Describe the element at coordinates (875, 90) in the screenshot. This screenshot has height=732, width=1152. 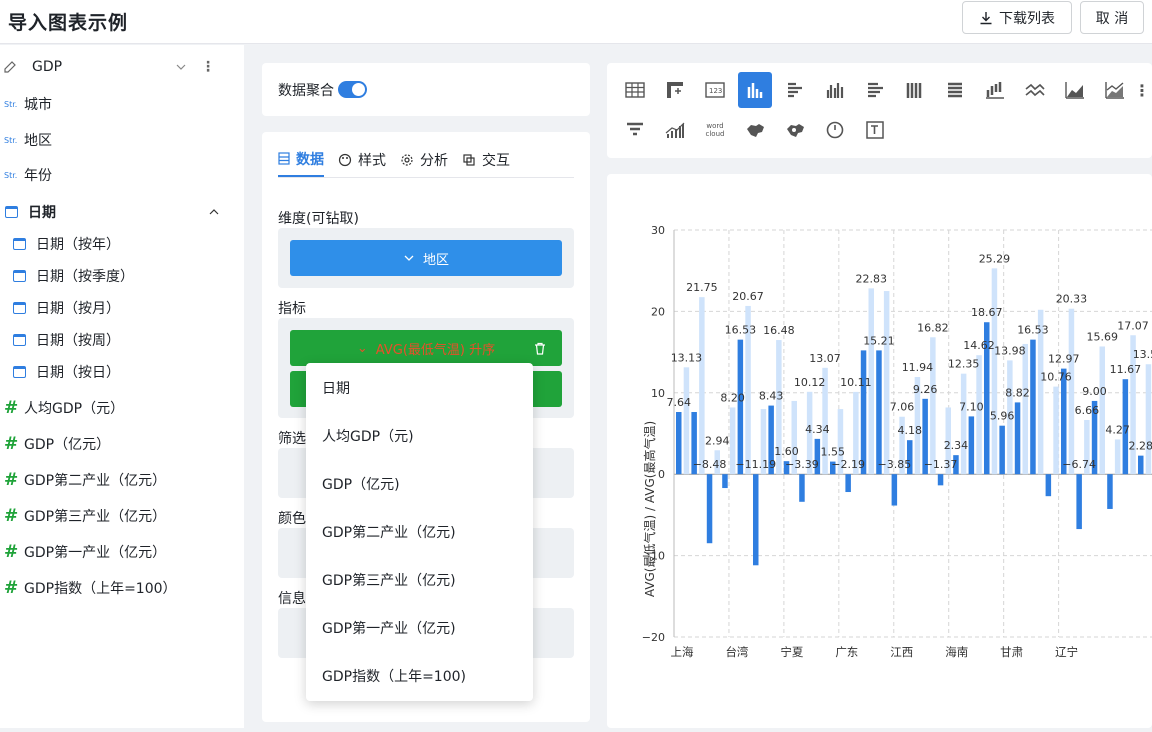
I see `stacked-horizontal-bar-icon` at that location.